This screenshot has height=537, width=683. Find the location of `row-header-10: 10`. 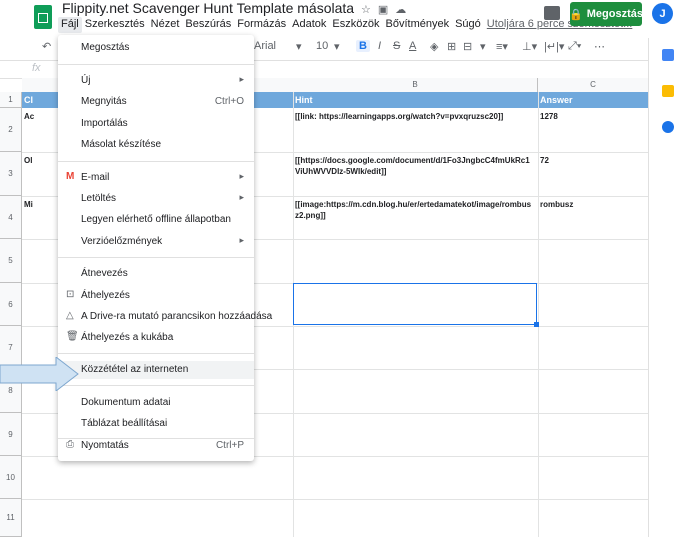

row-header-10: 10 is located at coordinates (11, 477).